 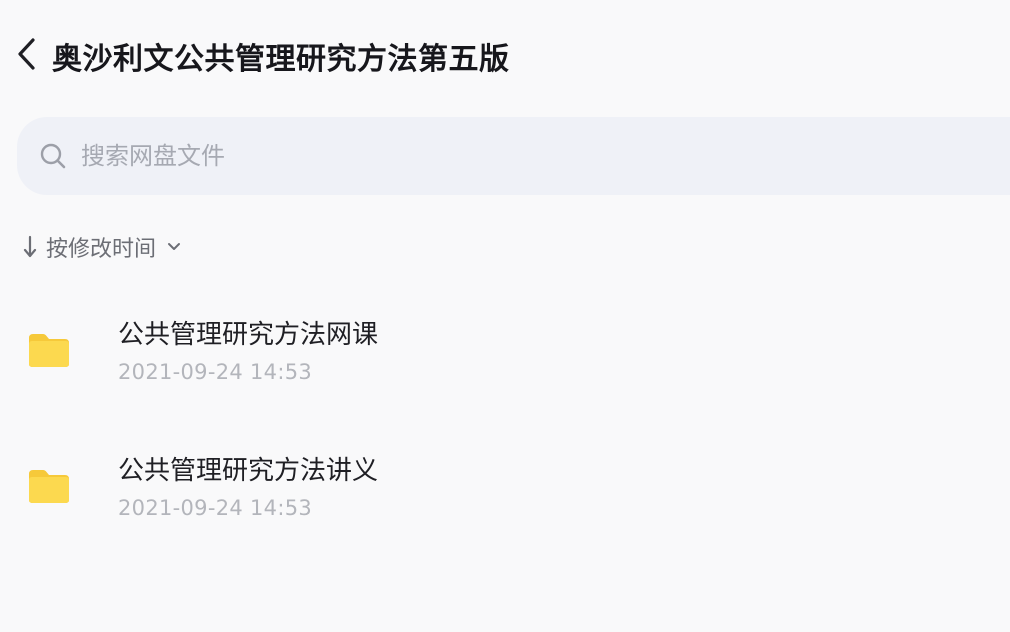 I want to click on sort-label: 按修改时间, so click(x=101, y=249).